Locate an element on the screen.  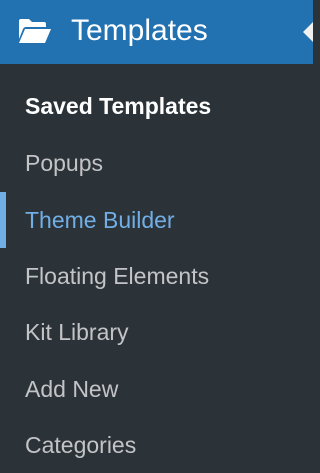
submenu-item-label: Saved Templates is located at coordinates (118, 106).